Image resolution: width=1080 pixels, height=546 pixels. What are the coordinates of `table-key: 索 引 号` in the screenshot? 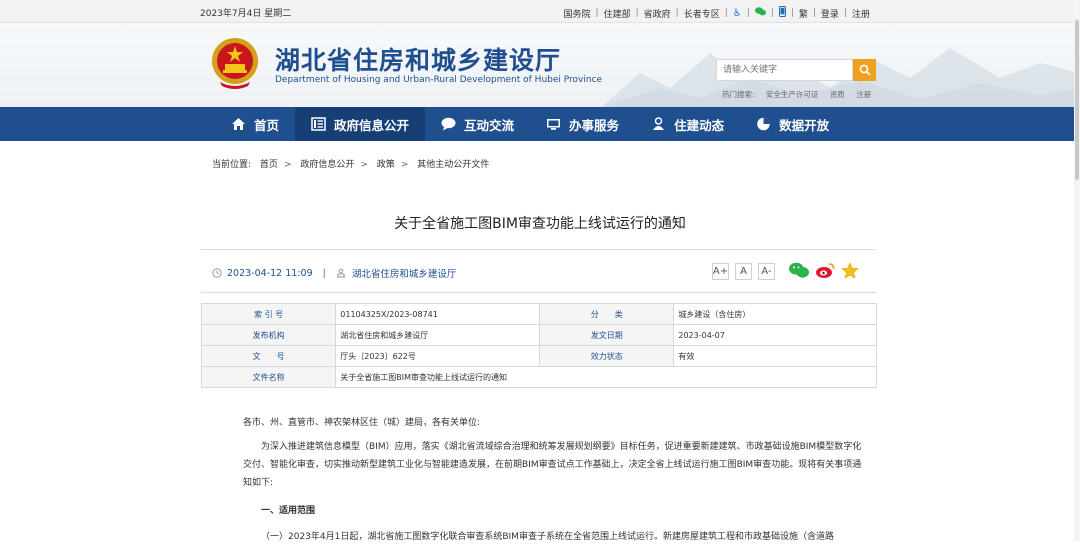 It's located at (268, 314).